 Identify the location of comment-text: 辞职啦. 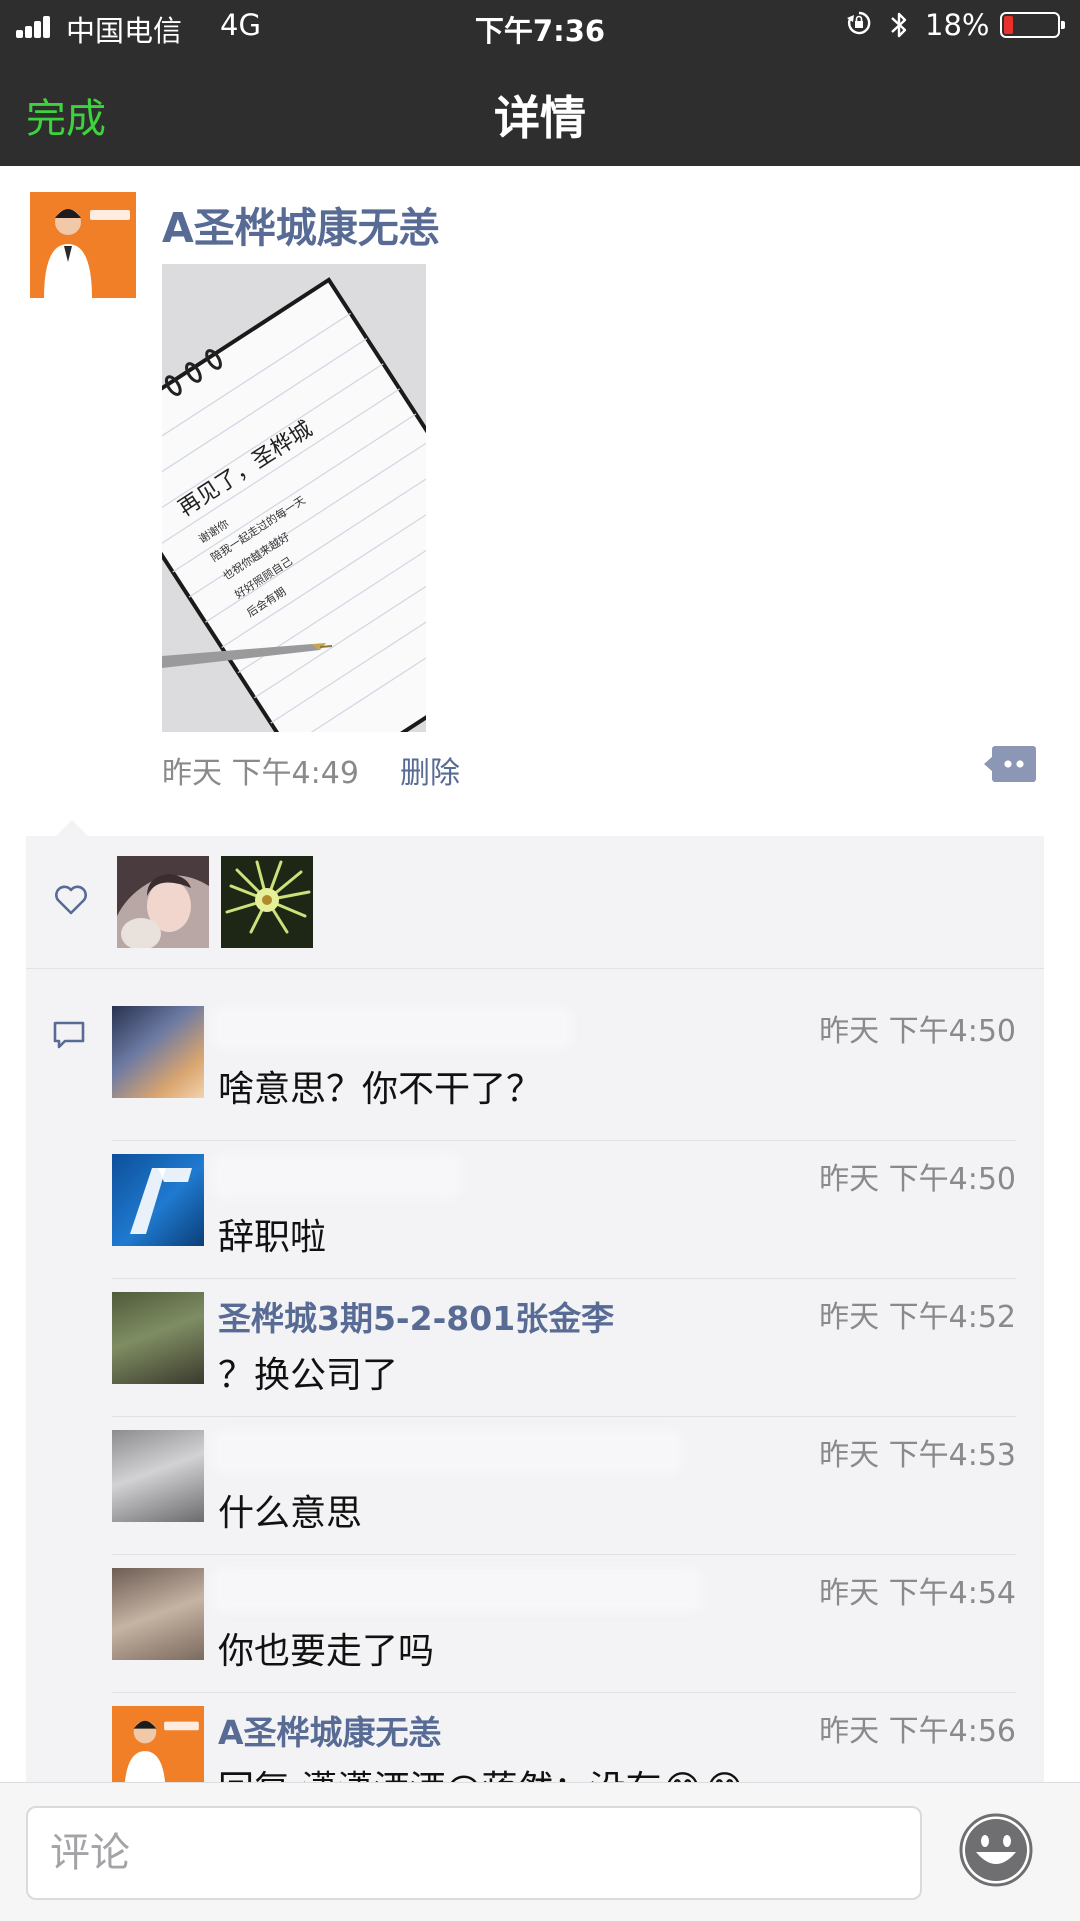
(272, 1237).